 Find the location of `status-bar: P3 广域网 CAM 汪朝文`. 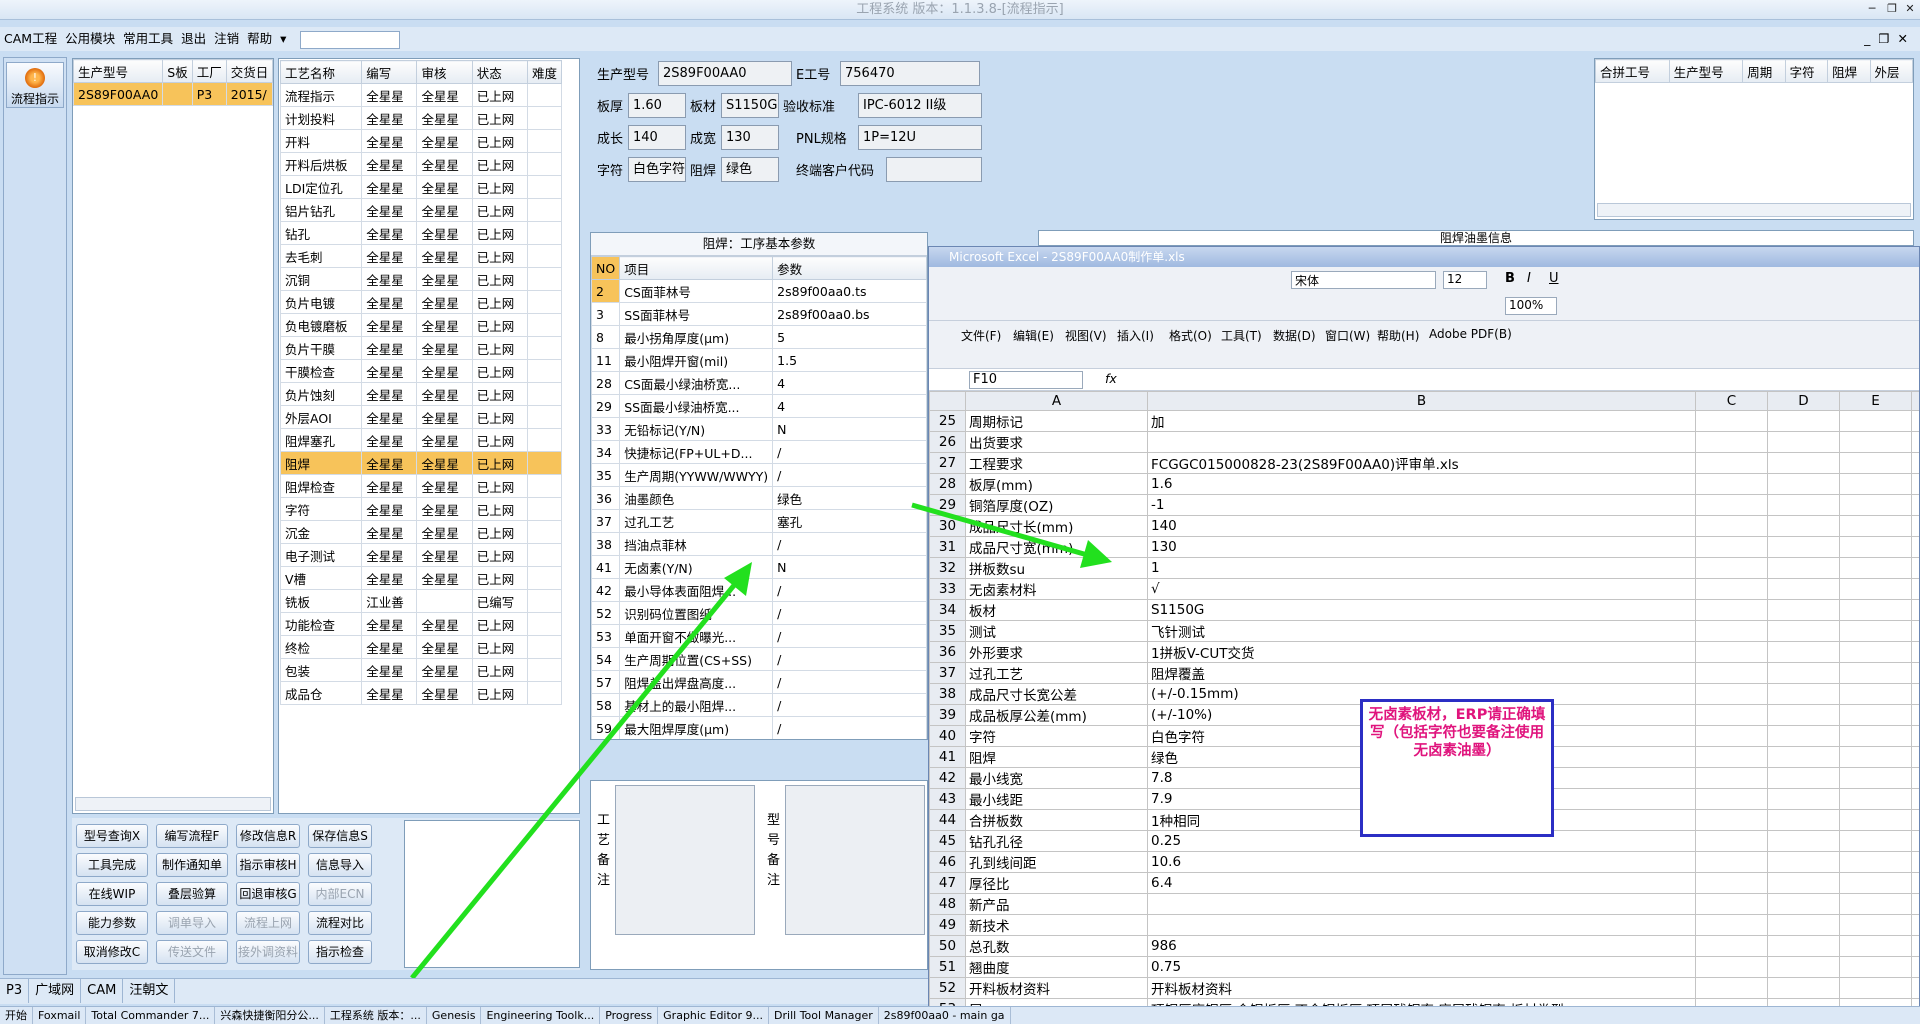

status-bar: P3 广域网 CAM 汪朝文 is located at coordinates (464, 991).